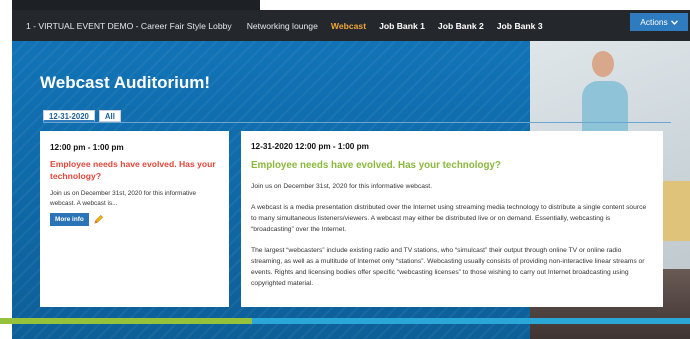  Describe the element at coordinates (520, 26) in the screenshot. I see `nav-job-bank-3: Job Bank 3` at that location.